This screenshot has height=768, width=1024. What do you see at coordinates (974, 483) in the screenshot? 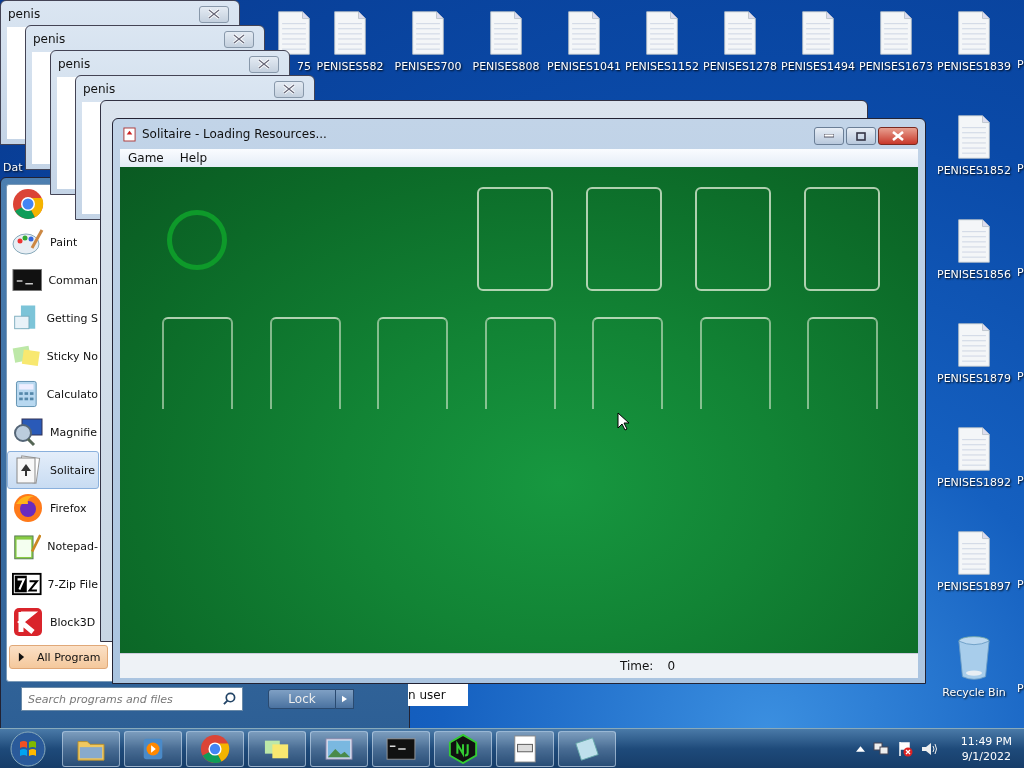
I see `desktop-icon-label: PENISES1892` at bounding box center [974, 483].